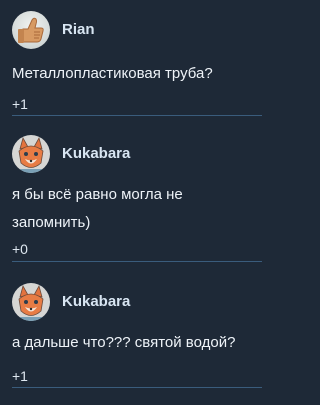 The image size is (320, 405). What do you see at coordinates (20, 249) in the screenshot?
I see `vote-count: +0` at bounding box center [20, 249].